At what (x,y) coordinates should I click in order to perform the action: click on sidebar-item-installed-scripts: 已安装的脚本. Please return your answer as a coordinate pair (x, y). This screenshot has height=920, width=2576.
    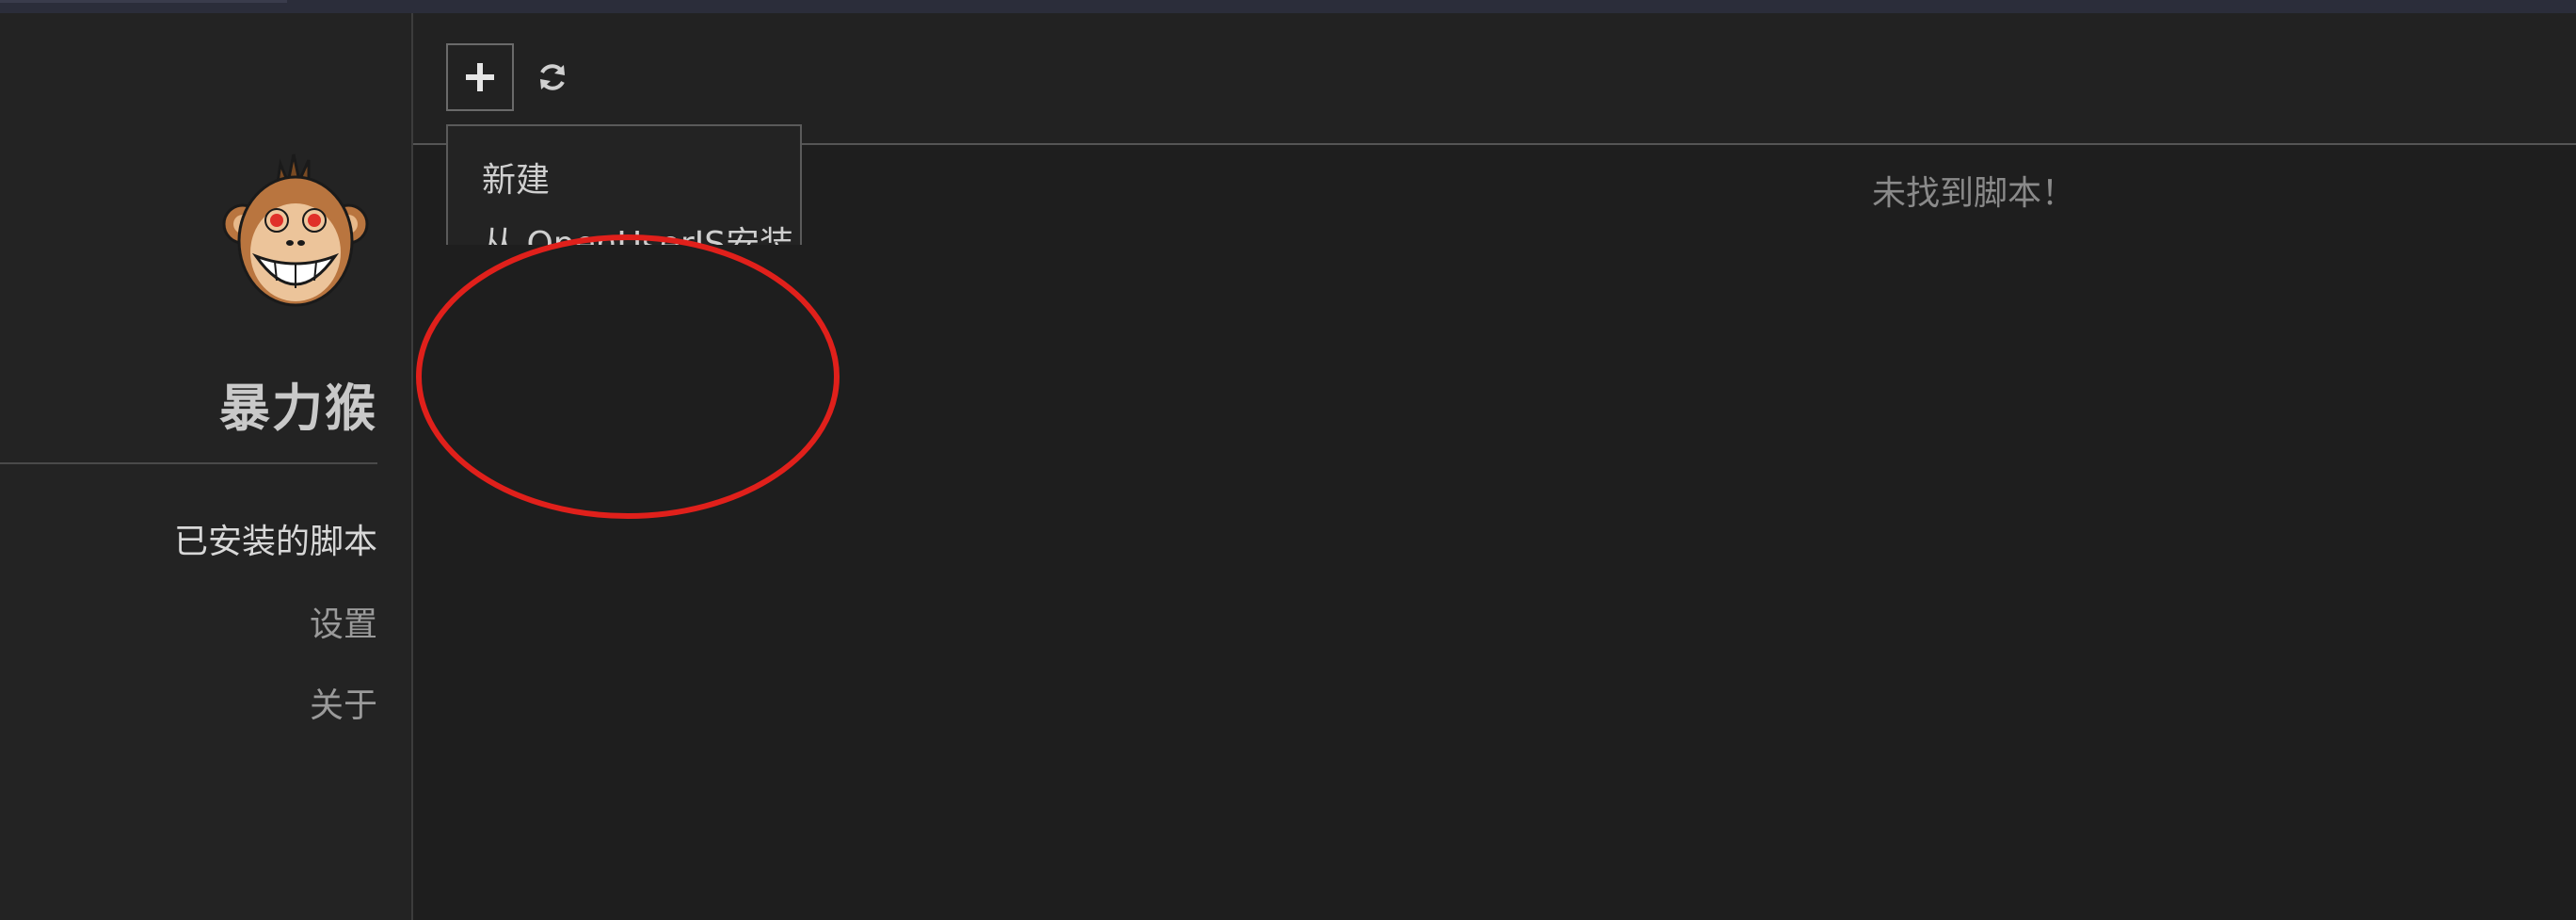
    Looking at the image, I should click on (275, 538).